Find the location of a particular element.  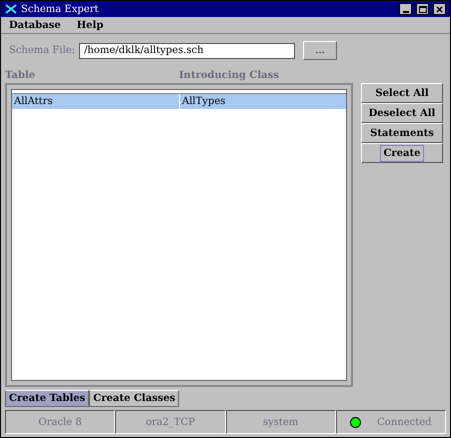

status-text: Connected is located at coordinates (404, 423).